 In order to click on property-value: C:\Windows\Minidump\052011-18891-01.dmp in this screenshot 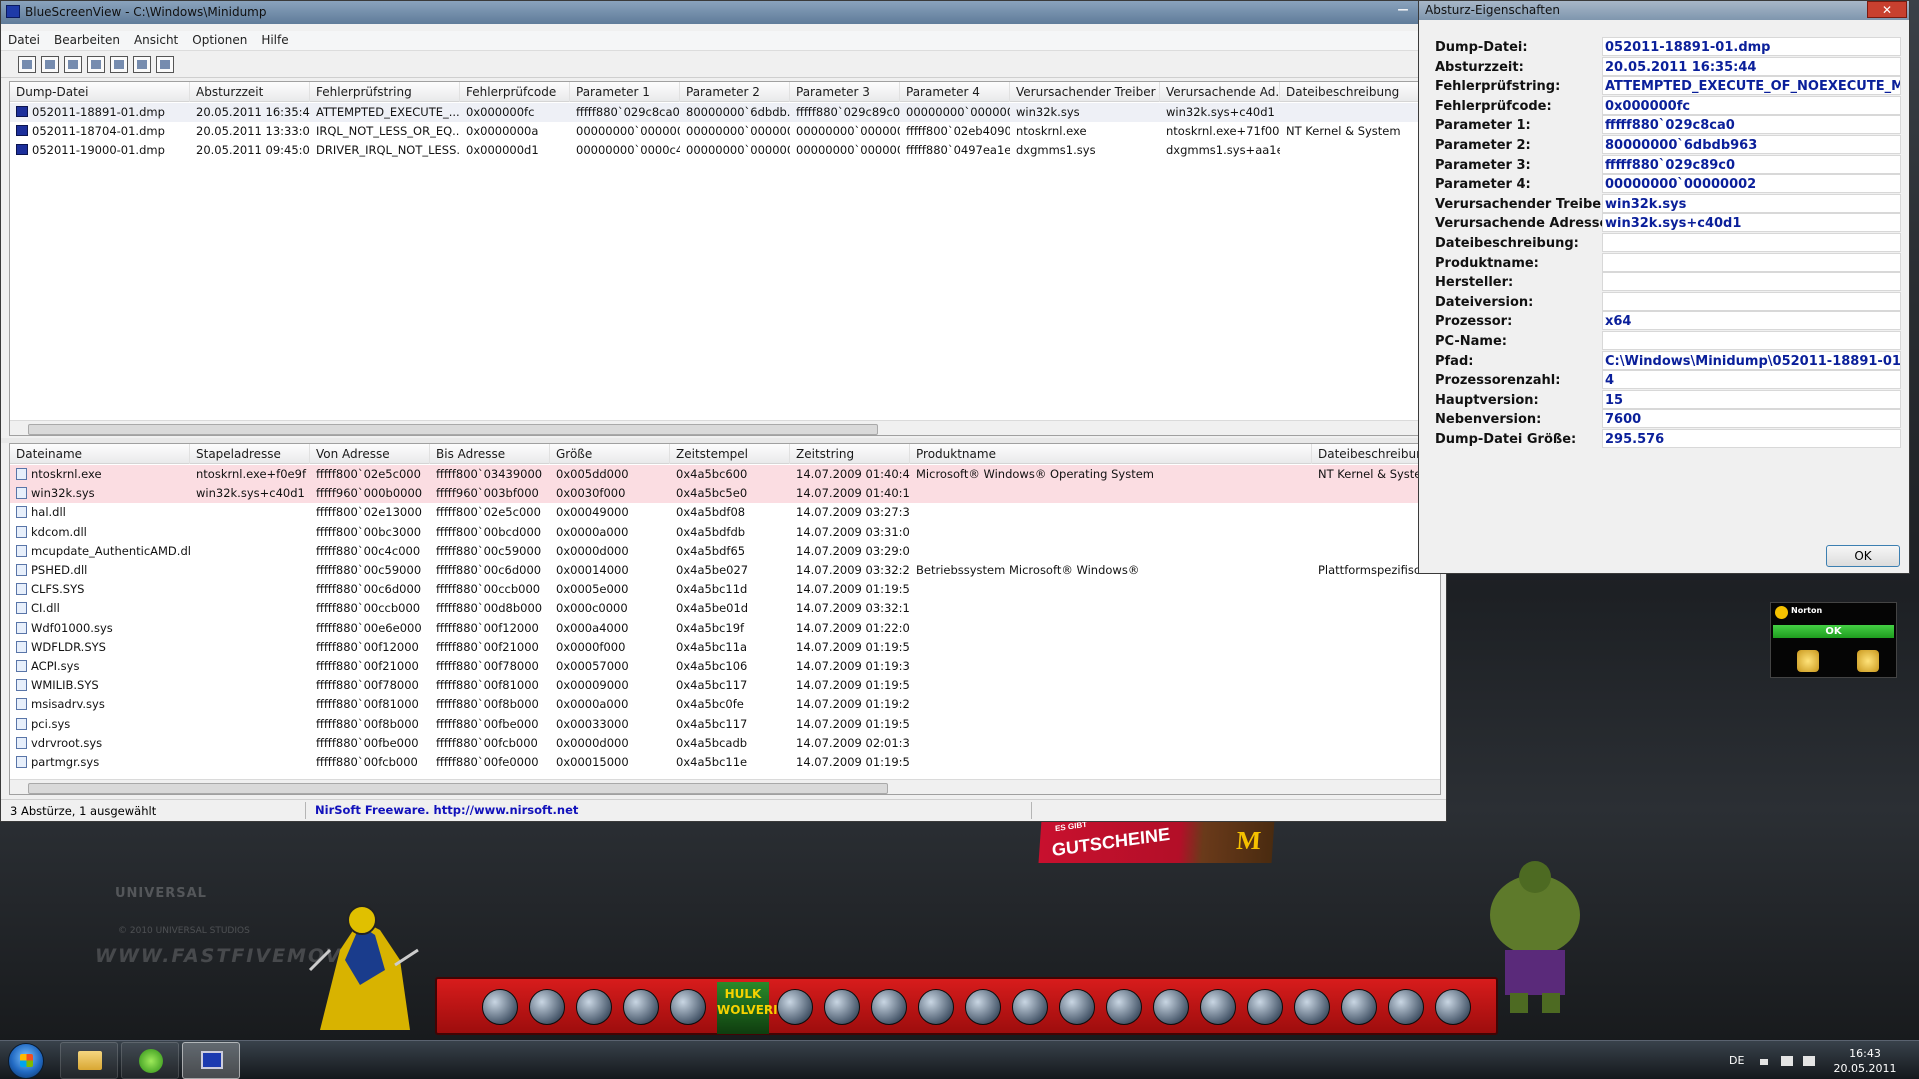, I will do `click(1751, 360)`.